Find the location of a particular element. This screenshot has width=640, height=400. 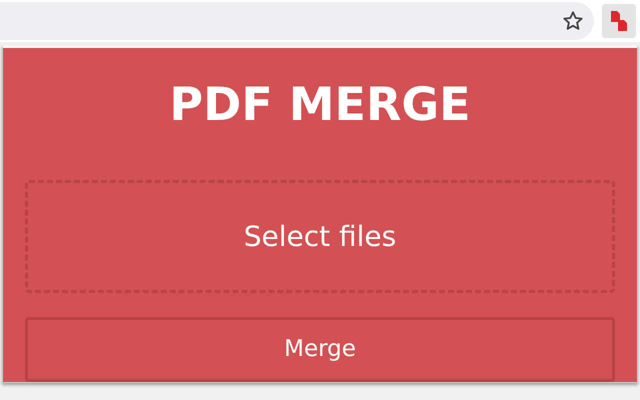

extension-button is located at coordinates (619, 21).